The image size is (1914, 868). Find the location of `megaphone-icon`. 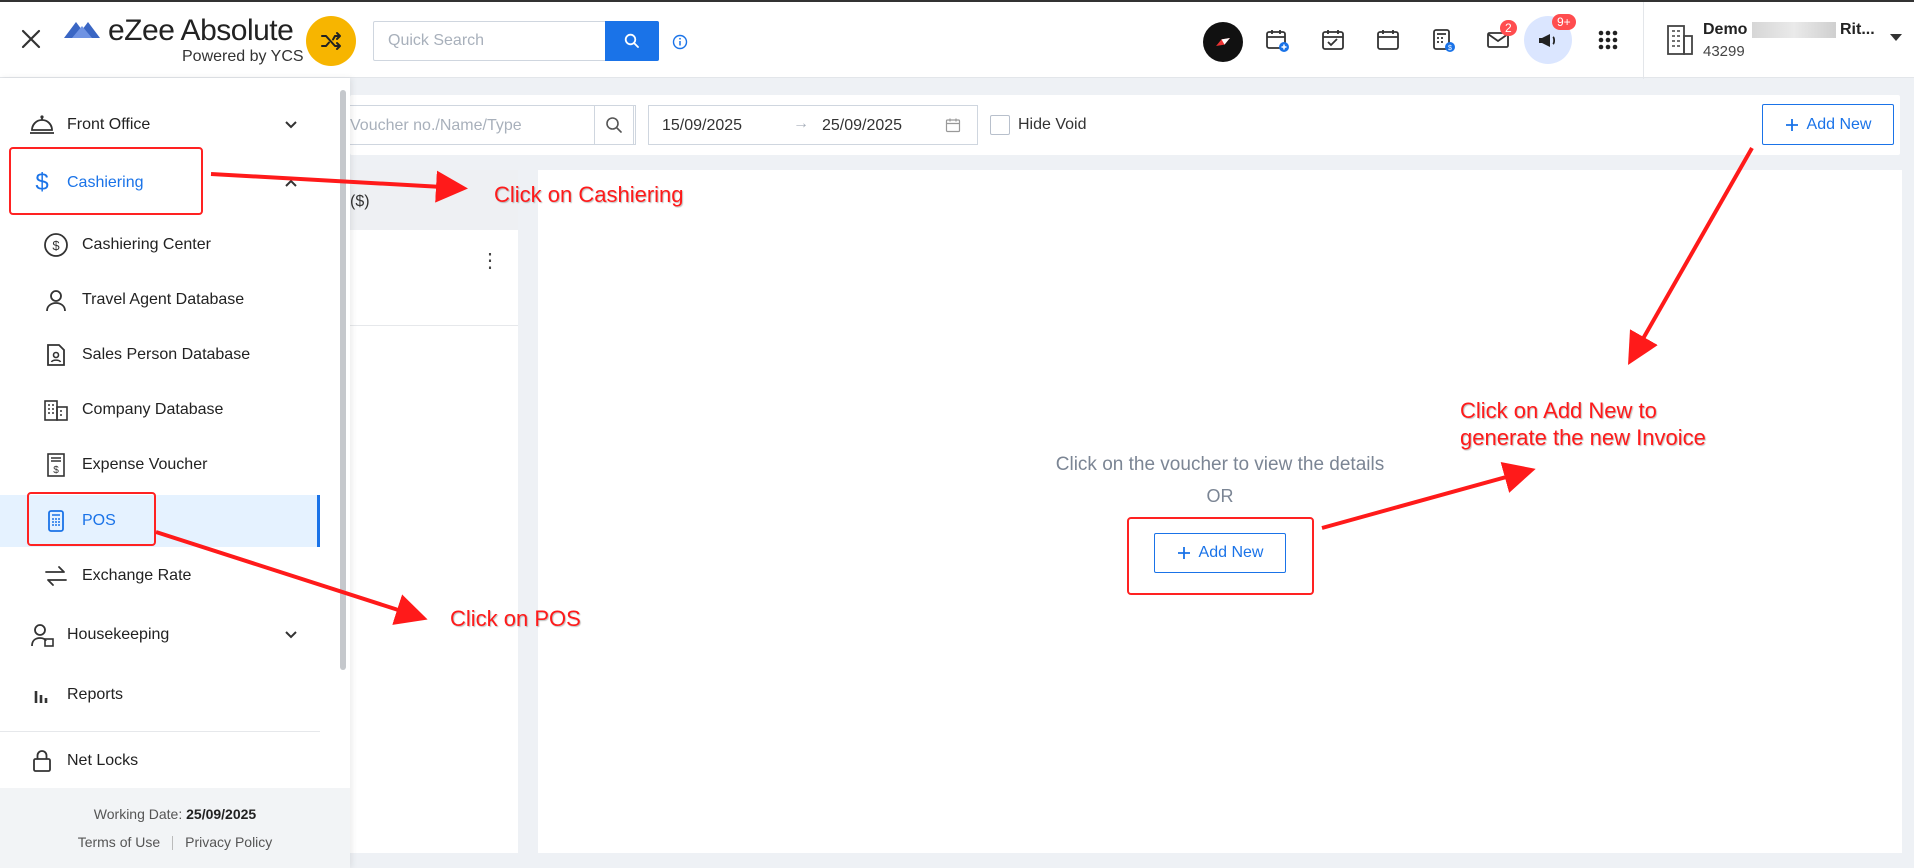

megaphone-icon is located at coordinates (1547, 40).